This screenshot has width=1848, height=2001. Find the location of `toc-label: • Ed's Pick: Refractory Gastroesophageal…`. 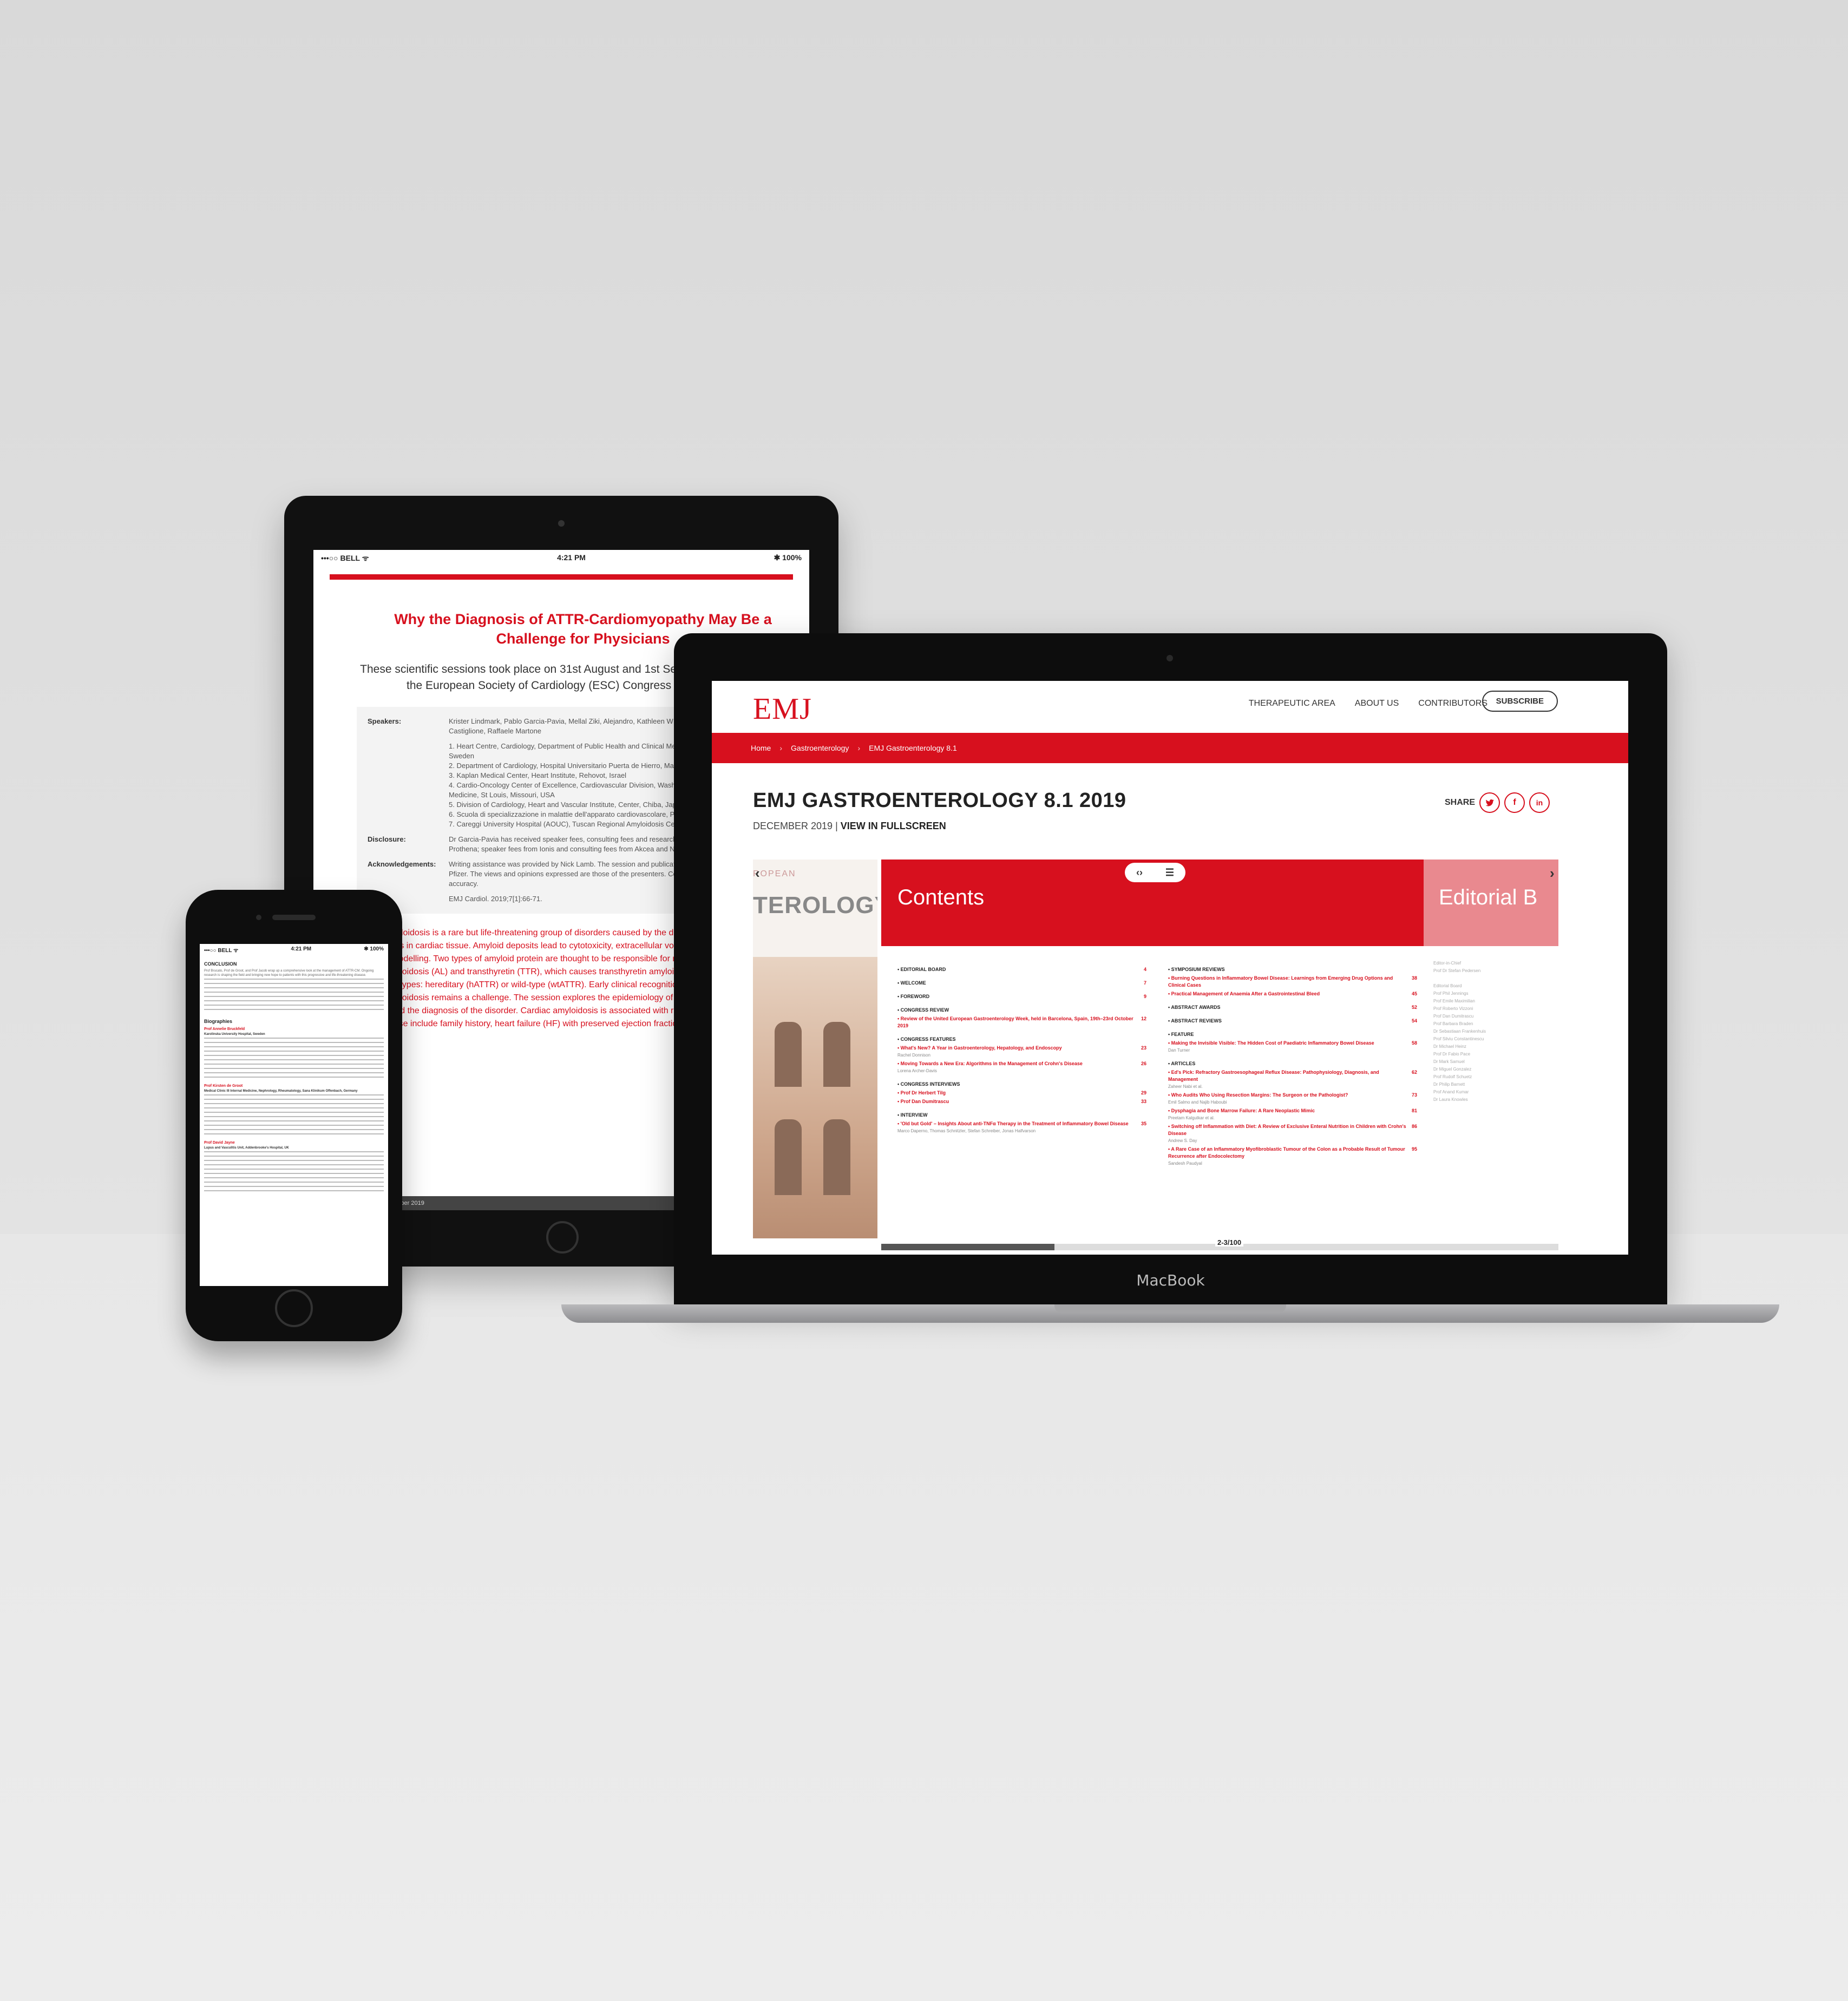

toc-label: • Ed's Pick: Refractory Gastroesophageal… is located at coordinates (1273, 1076).